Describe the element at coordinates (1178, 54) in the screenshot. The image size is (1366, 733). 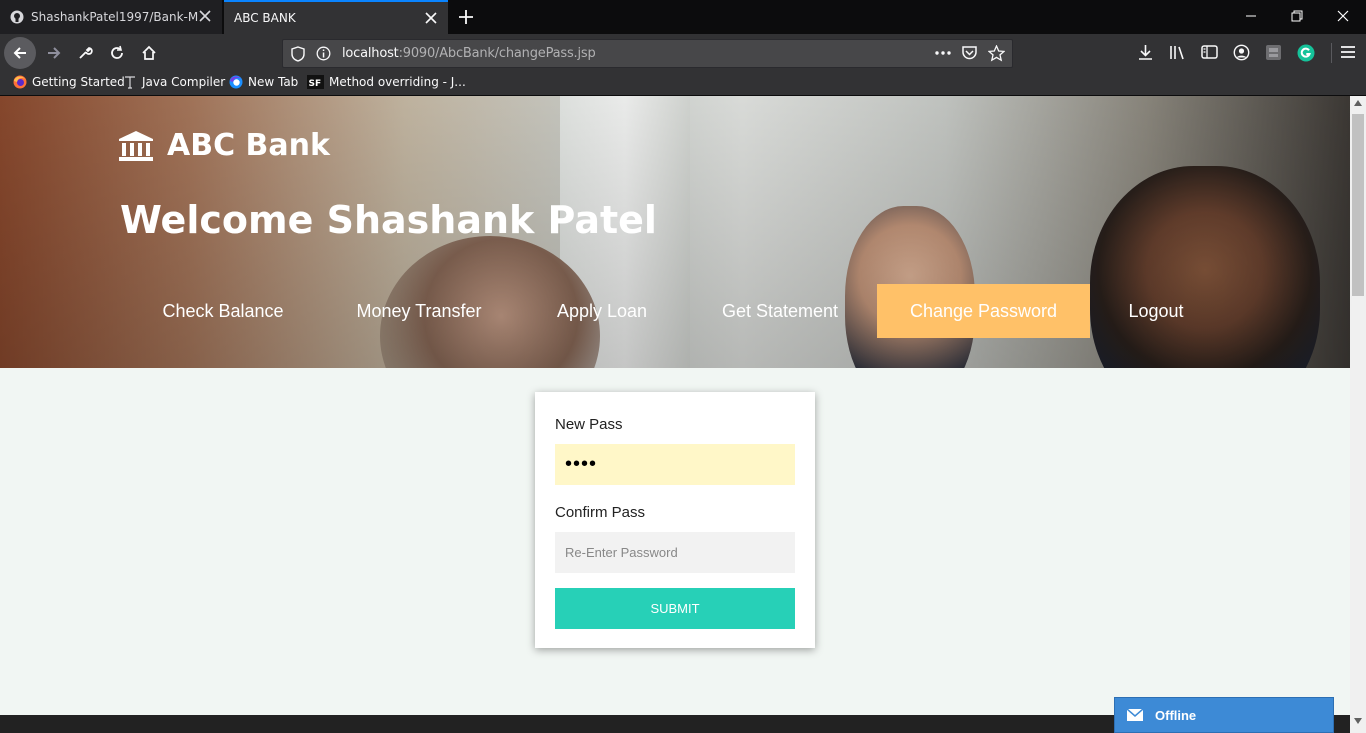
I see `library-icon` at that location.